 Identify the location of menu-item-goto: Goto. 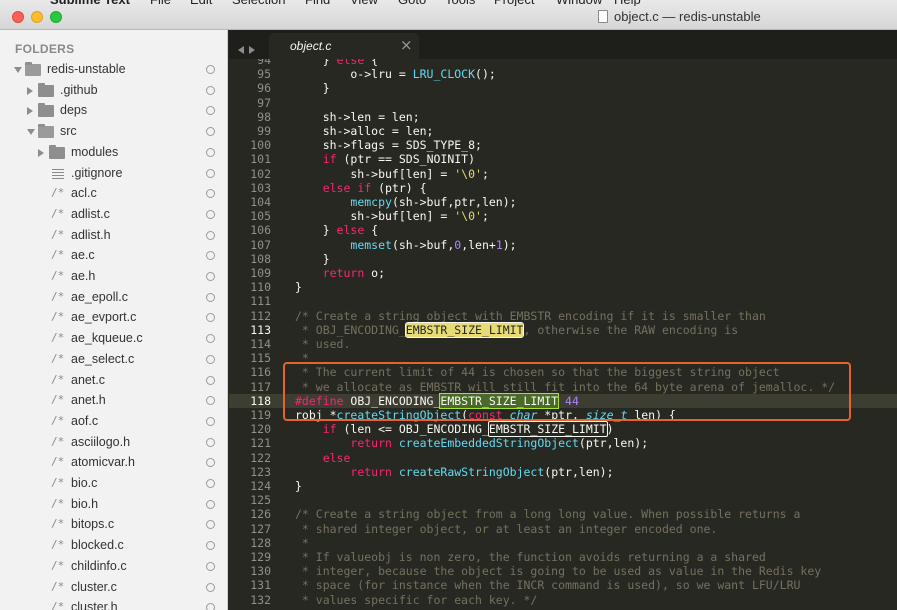
(412, 3).